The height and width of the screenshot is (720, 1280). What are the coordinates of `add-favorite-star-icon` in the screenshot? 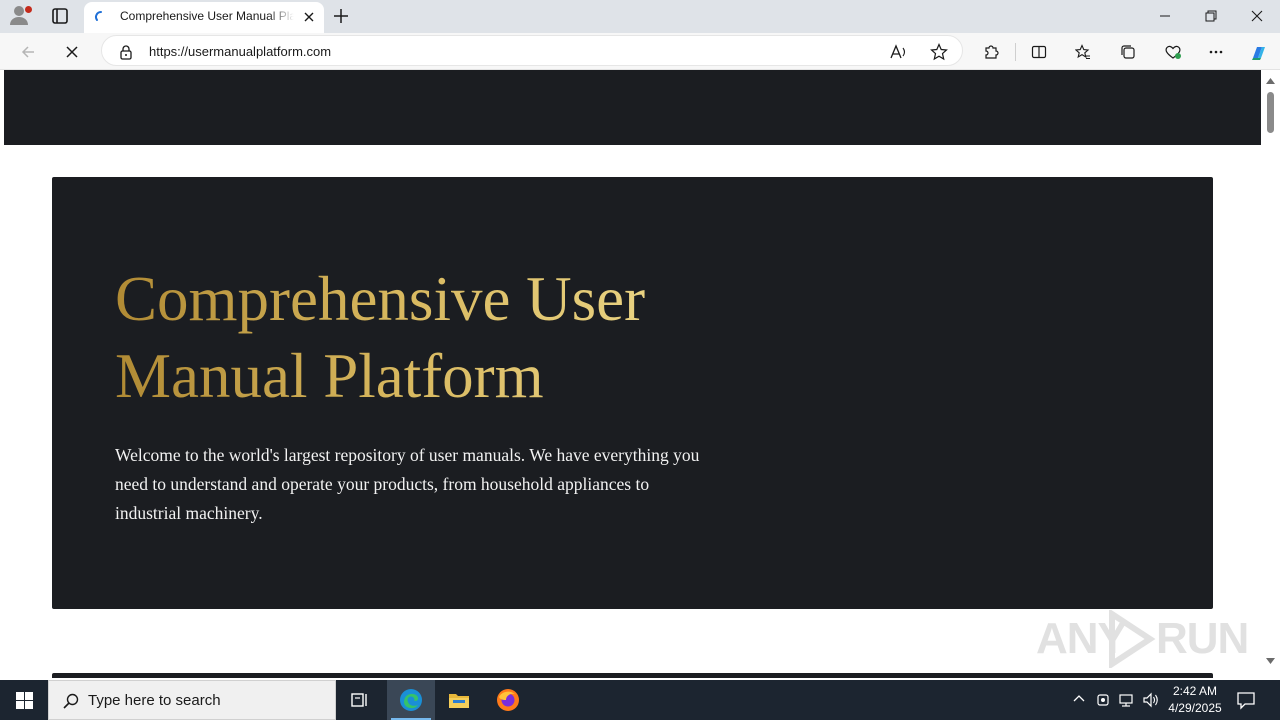 It's located at (939, 52).